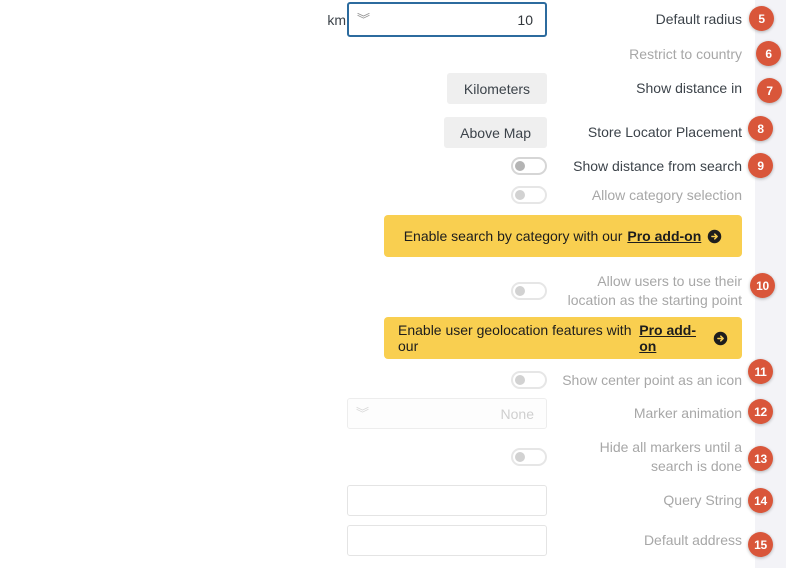  What do you see at coordinates (760, 411) in the screenshot?
I see `badge-12: 12` at bounding box center [760, 411].